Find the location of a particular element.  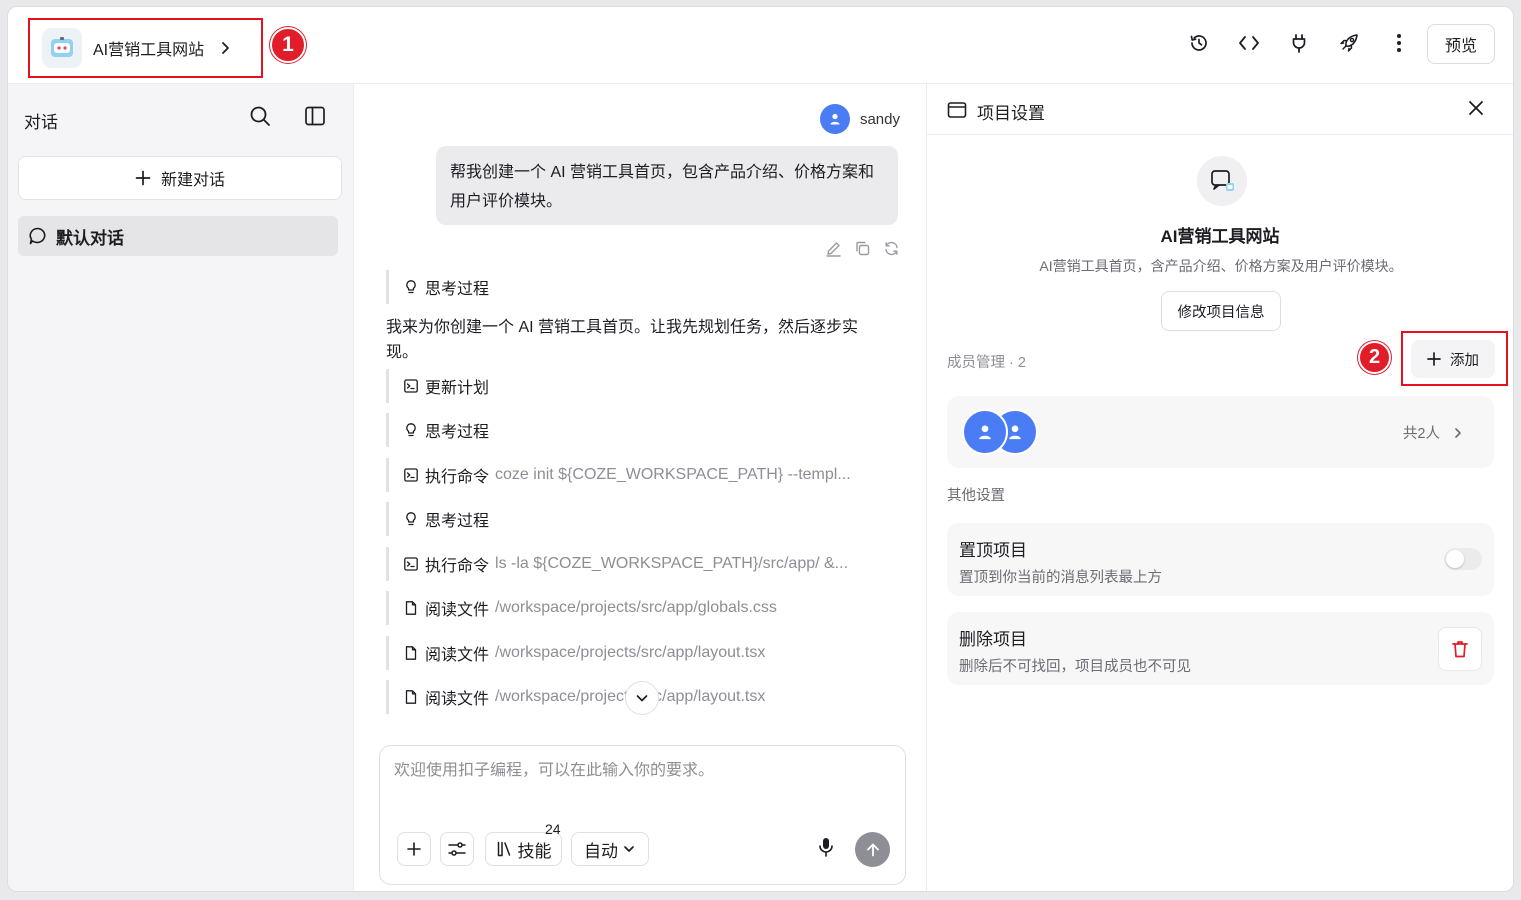

annotation-badge-2: 2 is located at coordinates (1374, 357).